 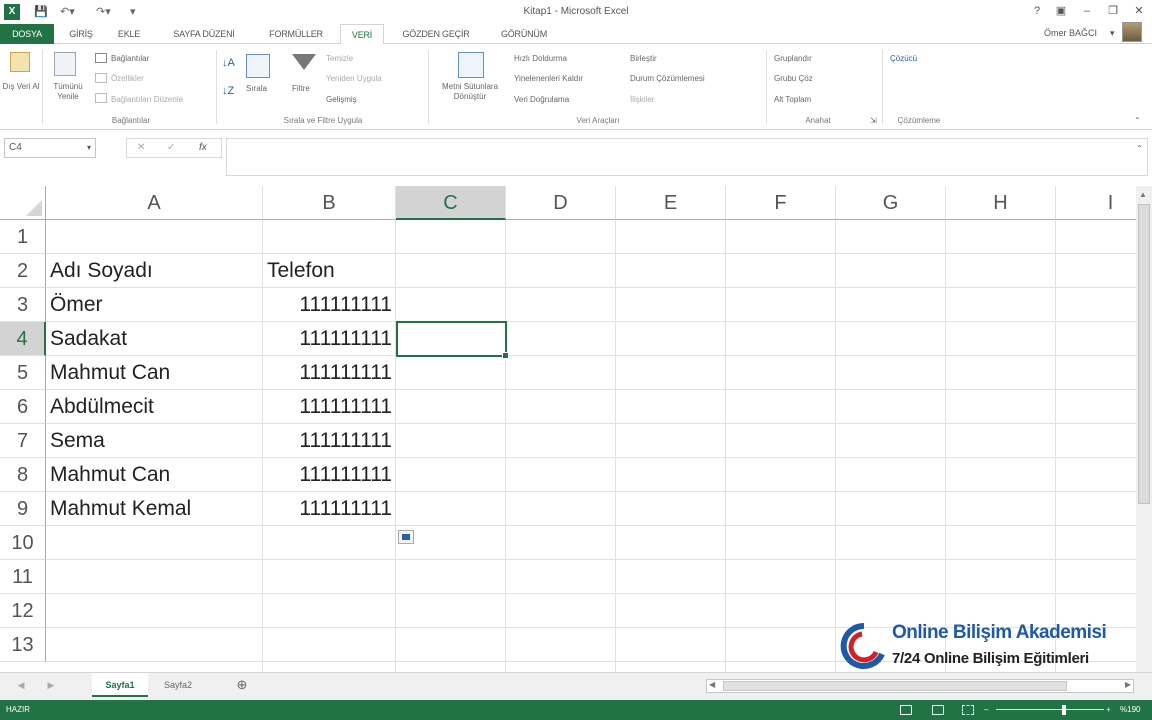 What do you see at coordinates (406, 537) in the screenshot?
I see `paste-options-icon` at bounding box center [406, 537].